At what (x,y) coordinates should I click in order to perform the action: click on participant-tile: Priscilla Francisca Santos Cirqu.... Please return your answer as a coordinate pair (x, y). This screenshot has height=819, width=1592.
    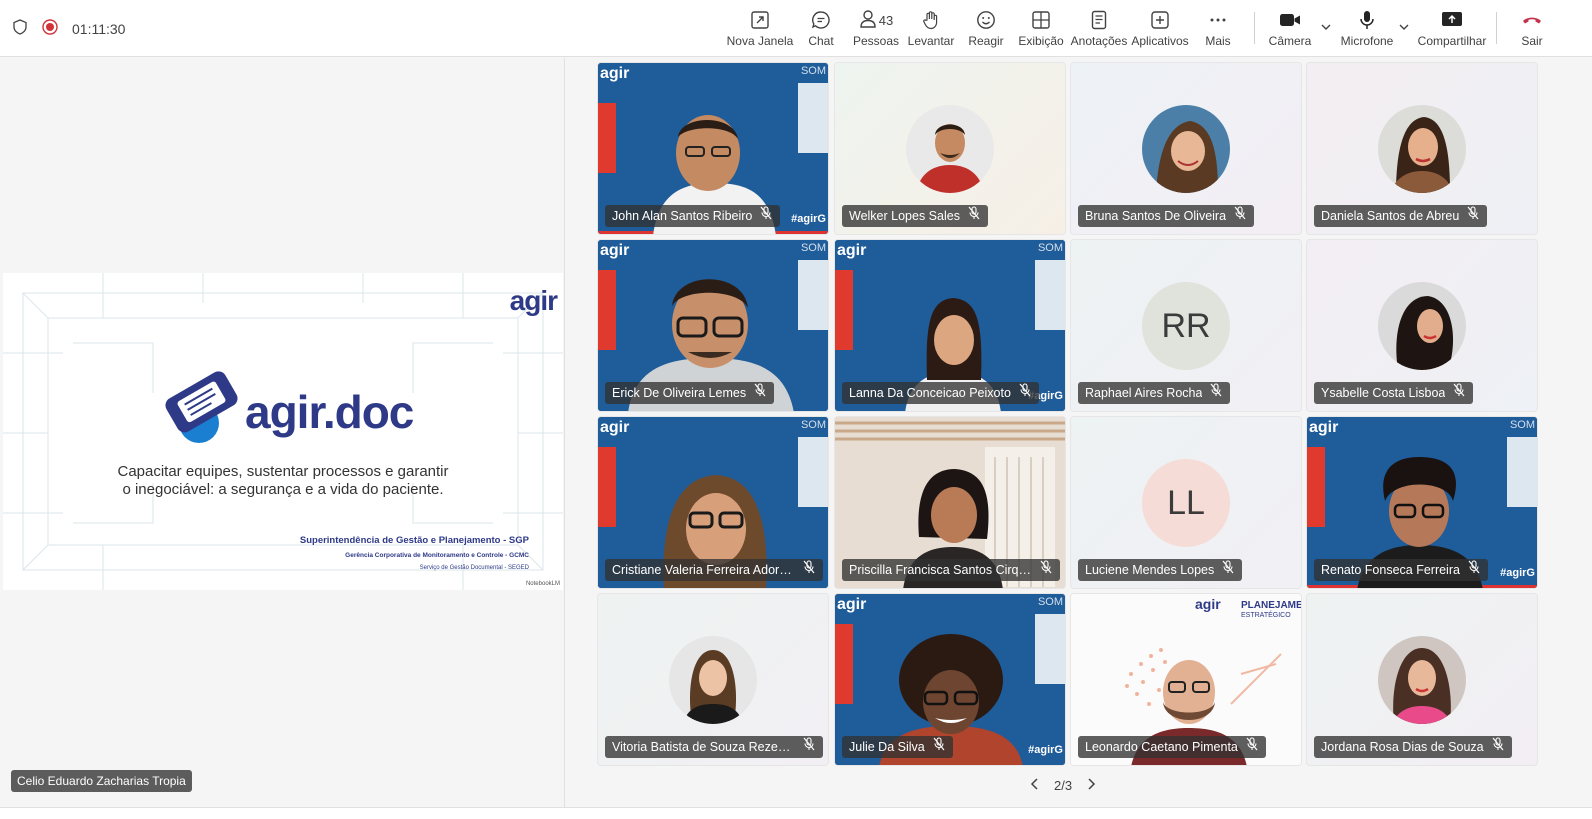
    Looking at the image, I should click on (950, 502).